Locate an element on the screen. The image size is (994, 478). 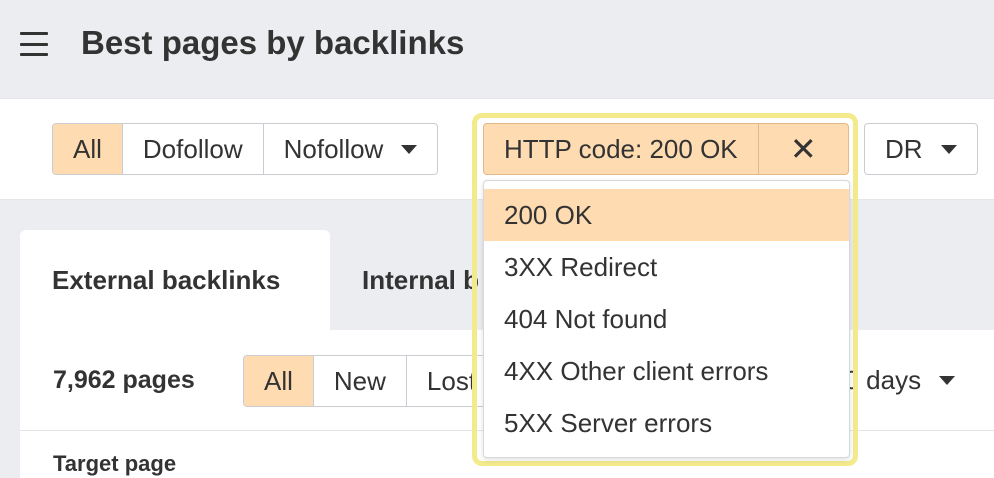
pages-count: 7,962 pages is located at coordinates (124, 380).